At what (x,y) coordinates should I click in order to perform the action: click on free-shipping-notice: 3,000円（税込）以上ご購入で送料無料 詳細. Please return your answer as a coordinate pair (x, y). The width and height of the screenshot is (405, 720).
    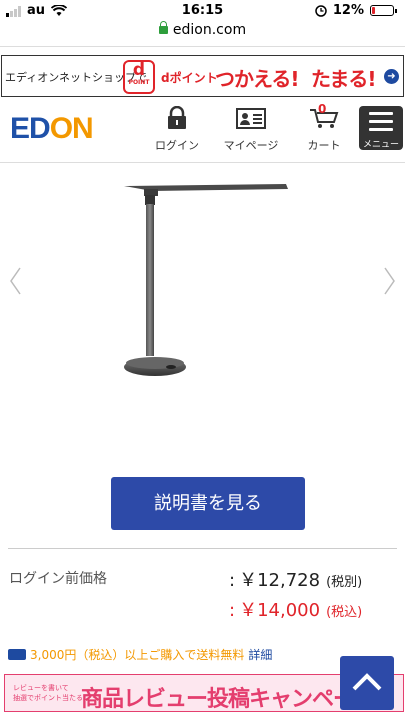
    Looking at the image, I should click on (140, 654).